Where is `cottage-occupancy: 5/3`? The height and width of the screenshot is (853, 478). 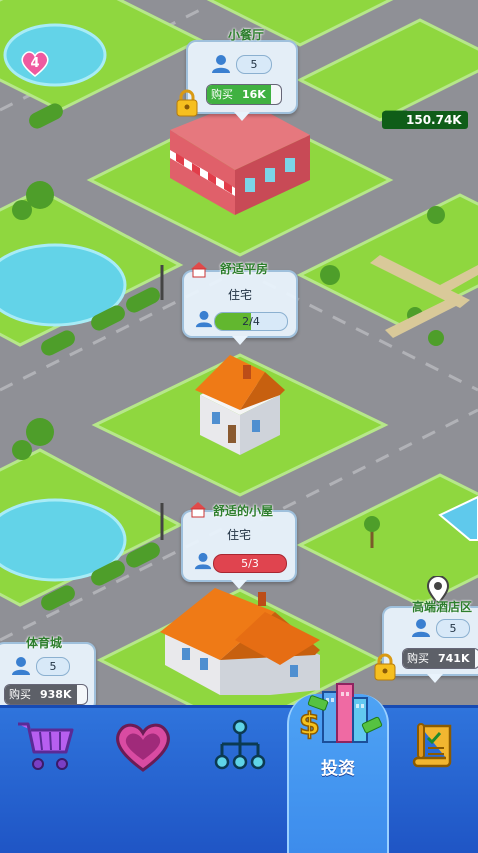 cottage-occupancy: 5/3 is located at coordinates (250, 563).